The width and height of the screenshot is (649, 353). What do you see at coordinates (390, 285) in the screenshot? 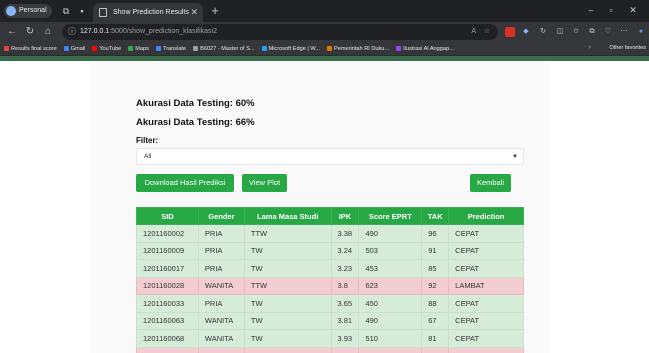
I see `cell-score-eprt: 623` at bounding box center [390, 285].